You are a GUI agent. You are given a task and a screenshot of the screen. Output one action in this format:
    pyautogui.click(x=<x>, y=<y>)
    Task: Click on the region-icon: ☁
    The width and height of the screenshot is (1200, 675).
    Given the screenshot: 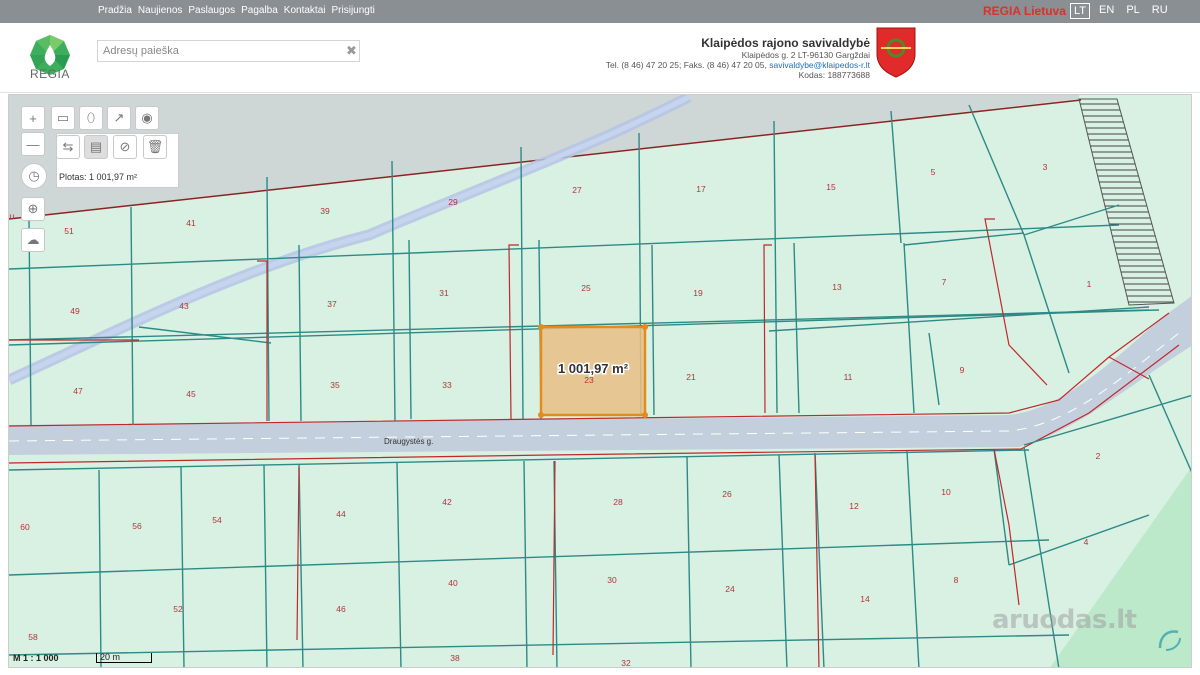 What is the action you would take?
    pyautogui.click(x=33, y=239)
    